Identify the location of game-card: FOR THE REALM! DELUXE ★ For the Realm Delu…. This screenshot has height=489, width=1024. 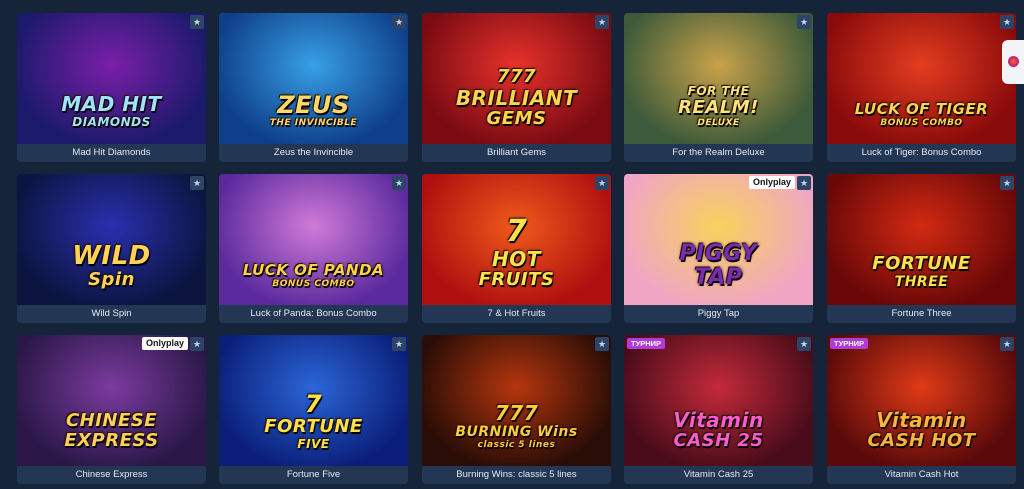
(718, 87).